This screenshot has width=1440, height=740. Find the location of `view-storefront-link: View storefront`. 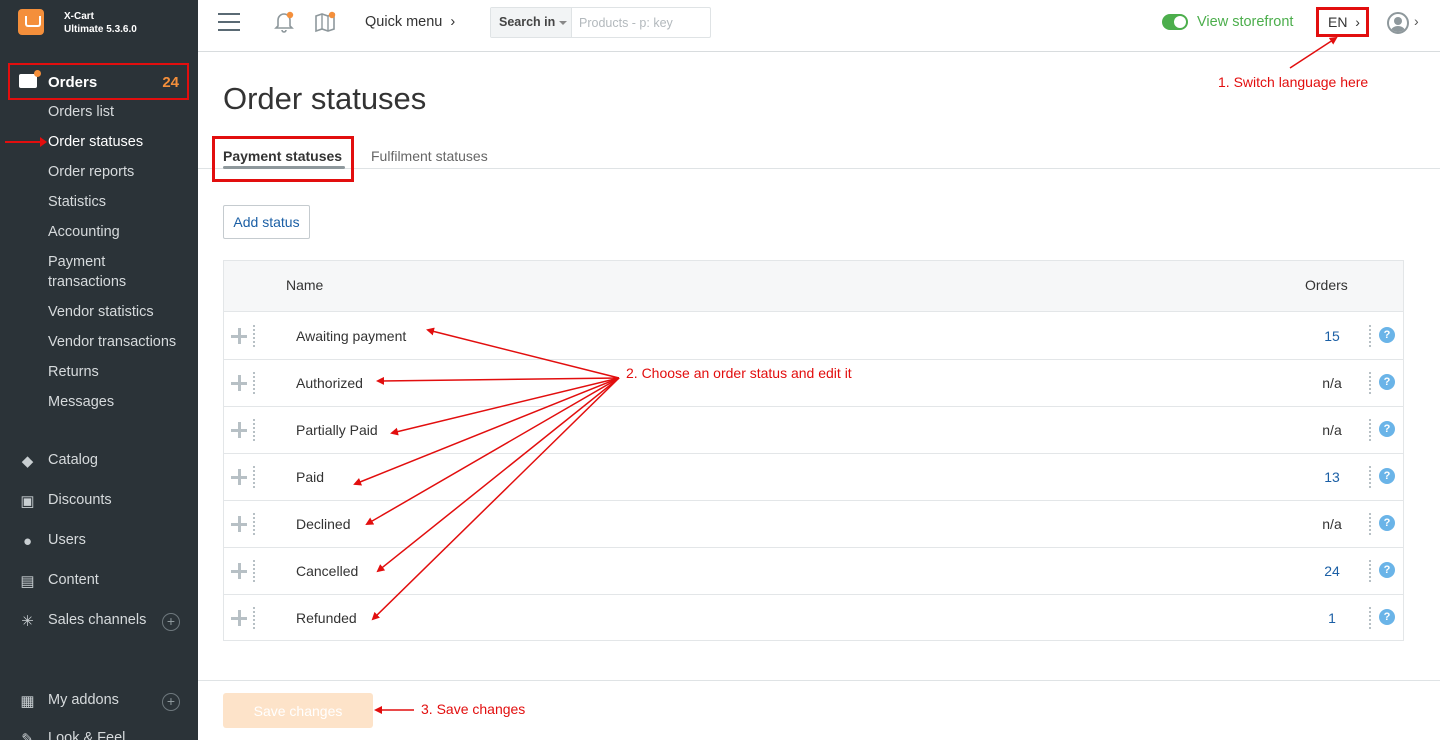

view-storefront-link: View storefront is located at coordinates (1245, 22).